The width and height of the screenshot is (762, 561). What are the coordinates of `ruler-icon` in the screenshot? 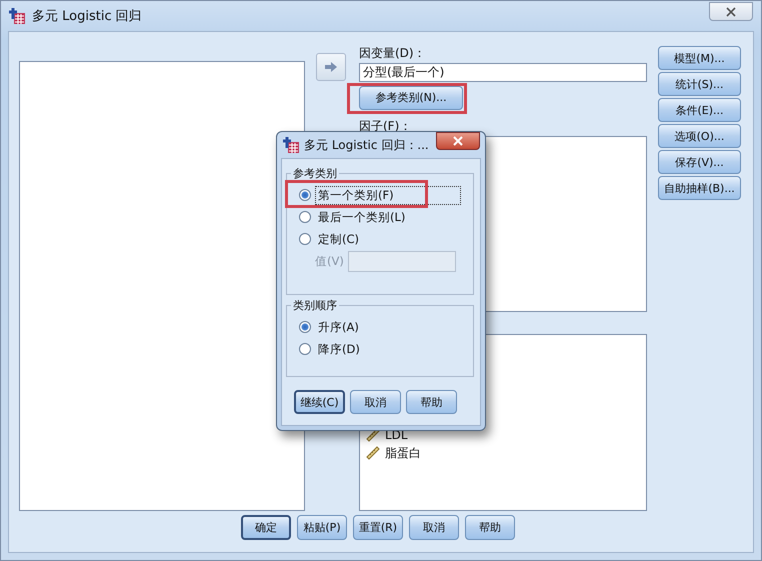 It's located at (373, 453).